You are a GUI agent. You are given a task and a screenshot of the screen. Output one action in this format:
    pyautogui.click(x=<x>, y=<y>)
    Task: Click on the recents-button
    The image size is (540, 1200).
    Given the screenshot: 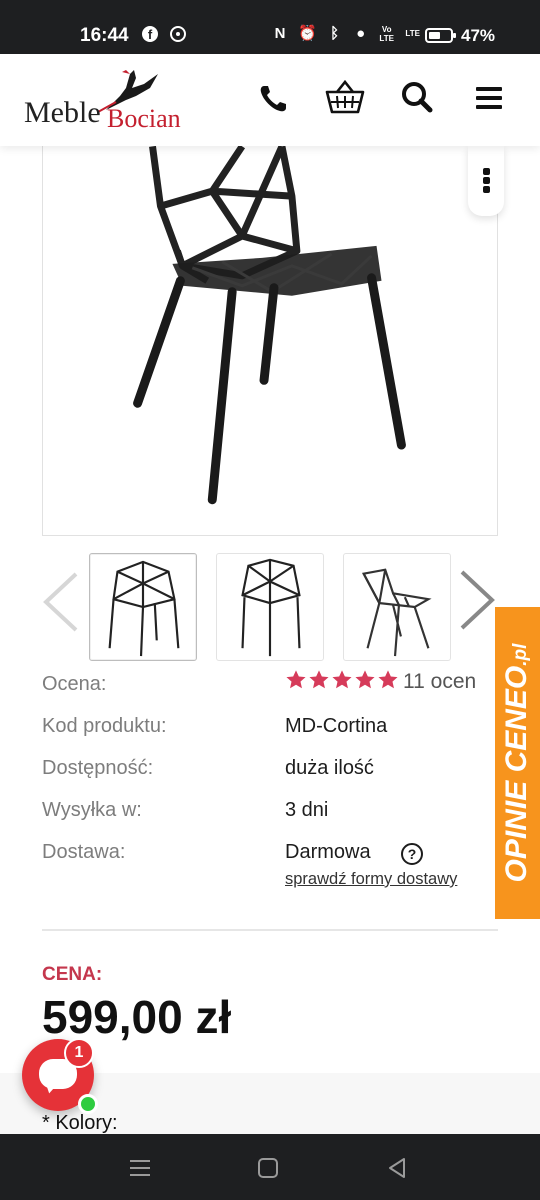 What is the action you would take?
    pyautogui.click(x=140, y=1168)
    